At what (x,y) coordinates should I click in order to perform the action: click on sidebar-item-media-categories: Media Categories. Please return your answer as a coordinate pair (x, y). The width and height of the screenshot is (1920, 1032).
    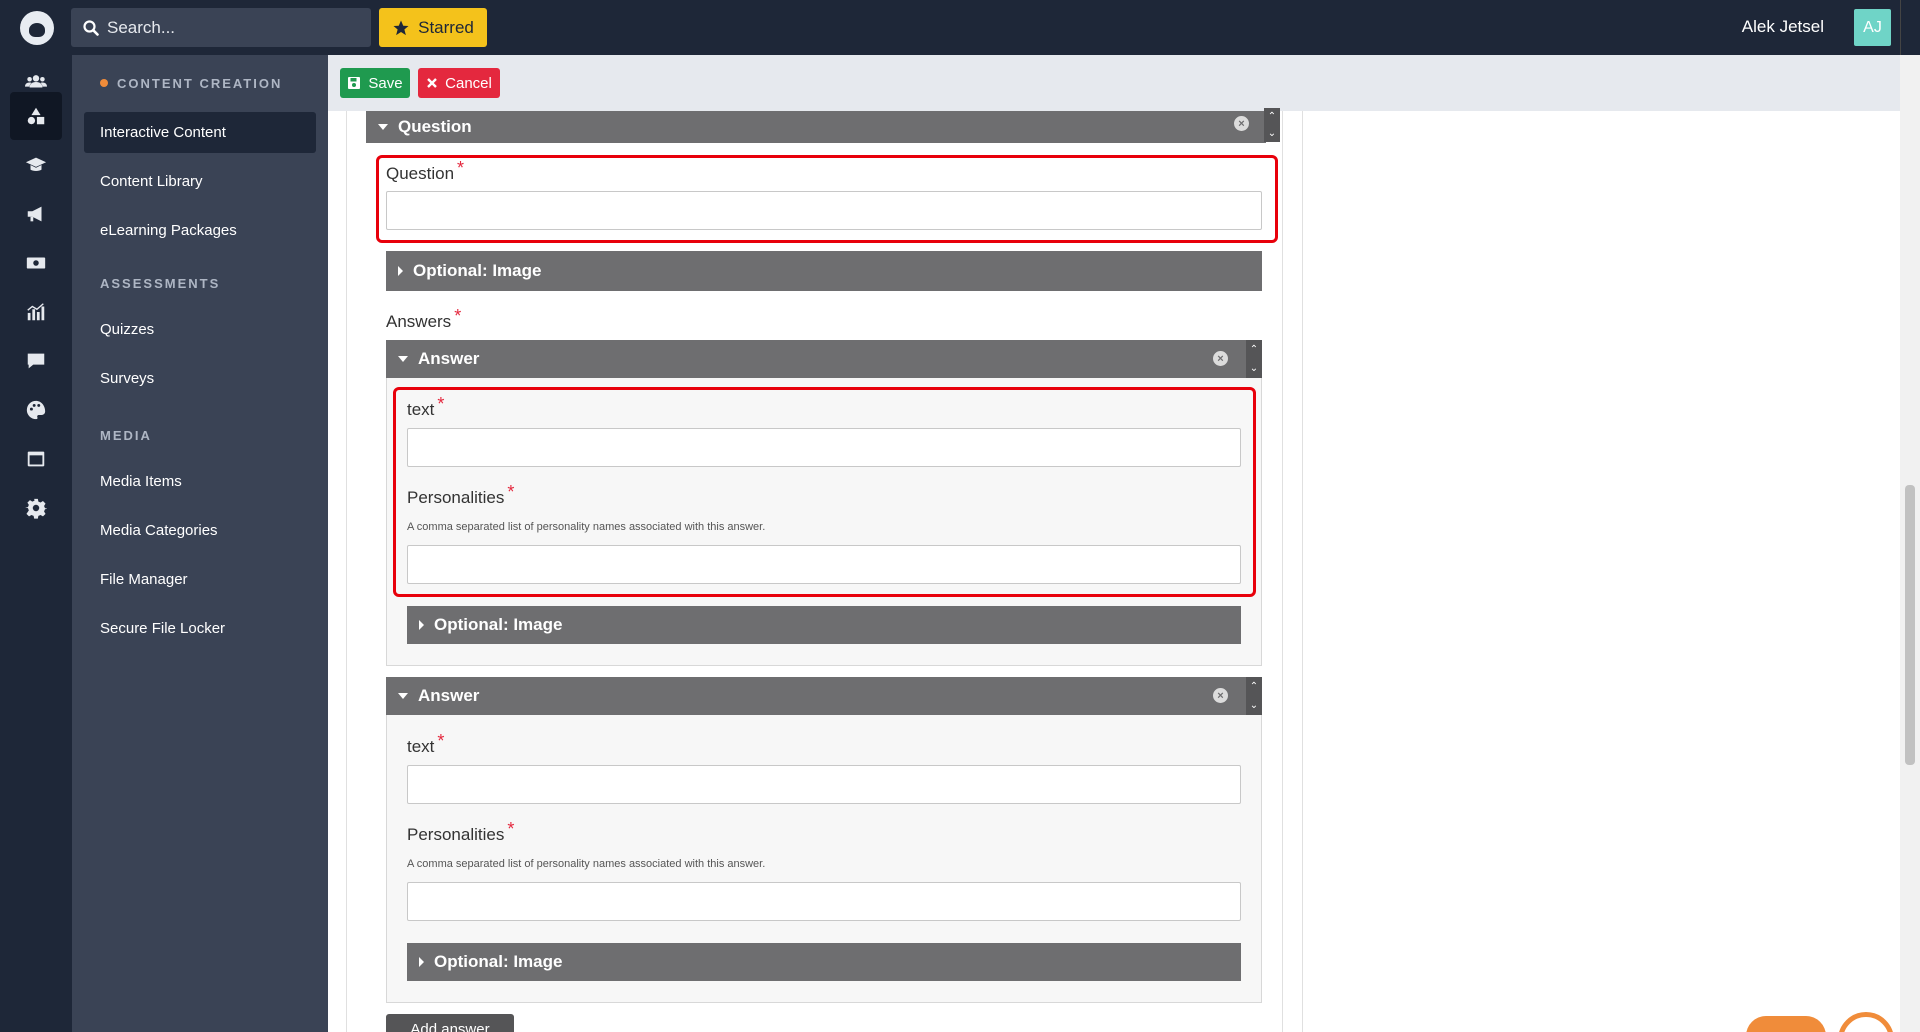
    Looking at the image, I should click on (200, 530).